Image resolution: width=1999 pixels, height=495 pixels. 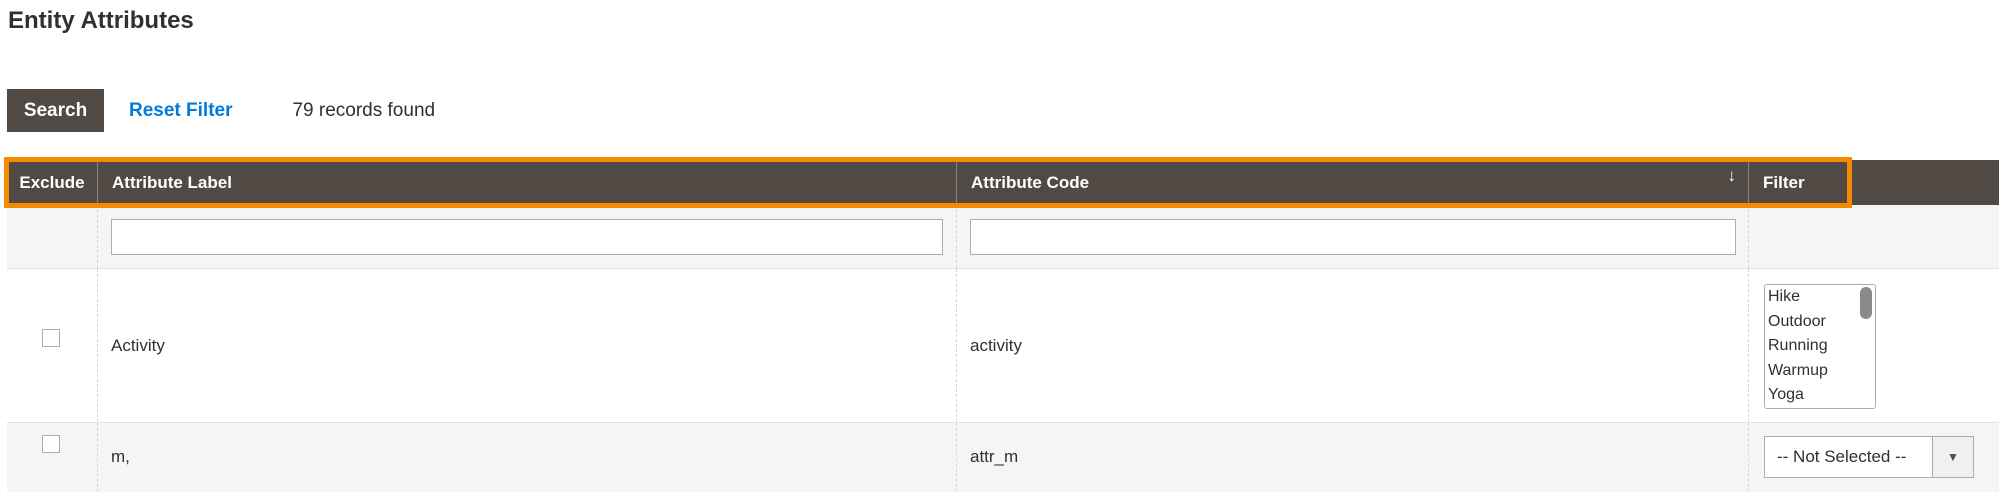 What do you see at coordinates (120, 456) in the screenshot?
I see `attribute-label-text: m,` at bounding box center [120, 456].